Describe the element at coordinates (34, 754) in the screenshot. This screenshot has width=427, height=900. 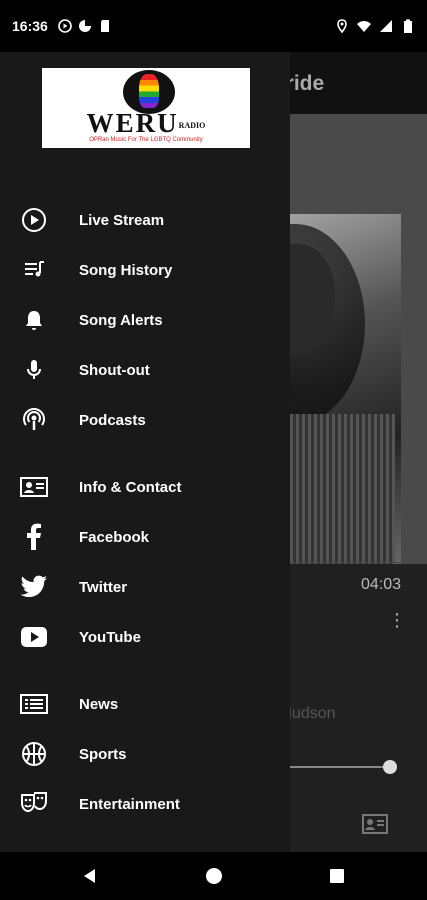
I see `basketball-icon` at that location.